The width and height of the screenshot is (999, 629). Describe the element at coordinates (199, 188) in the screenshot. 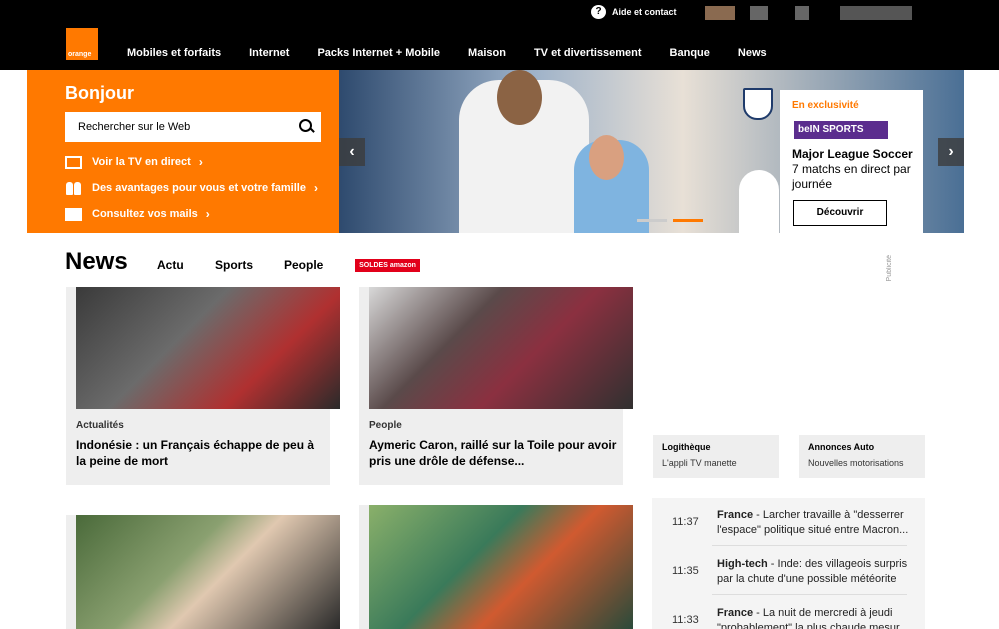

I see `family-benefits-label: Des avantages pour vous et votre famille` at that location.